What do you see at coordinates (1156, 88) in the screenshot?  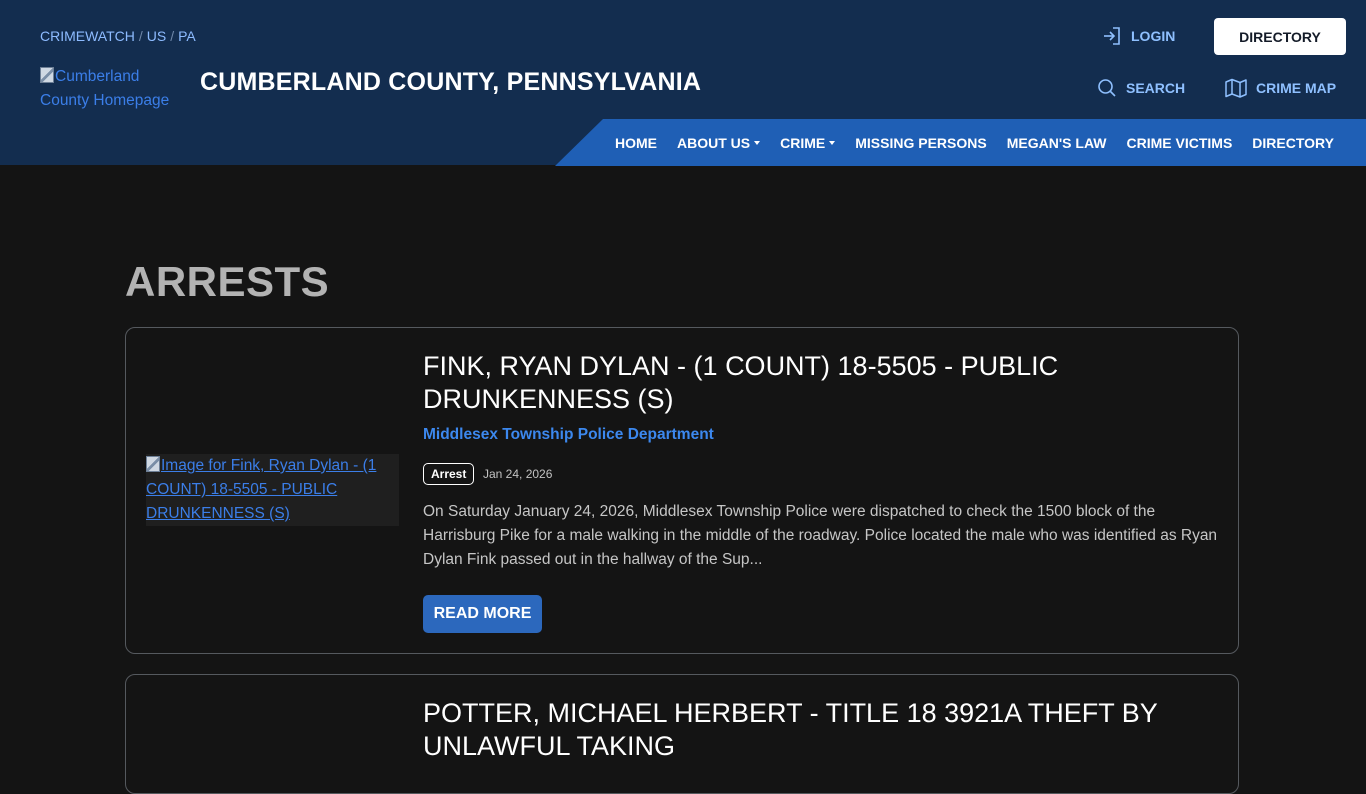 I see `search-label: SEARCH` at bounding box center [1156, 88].